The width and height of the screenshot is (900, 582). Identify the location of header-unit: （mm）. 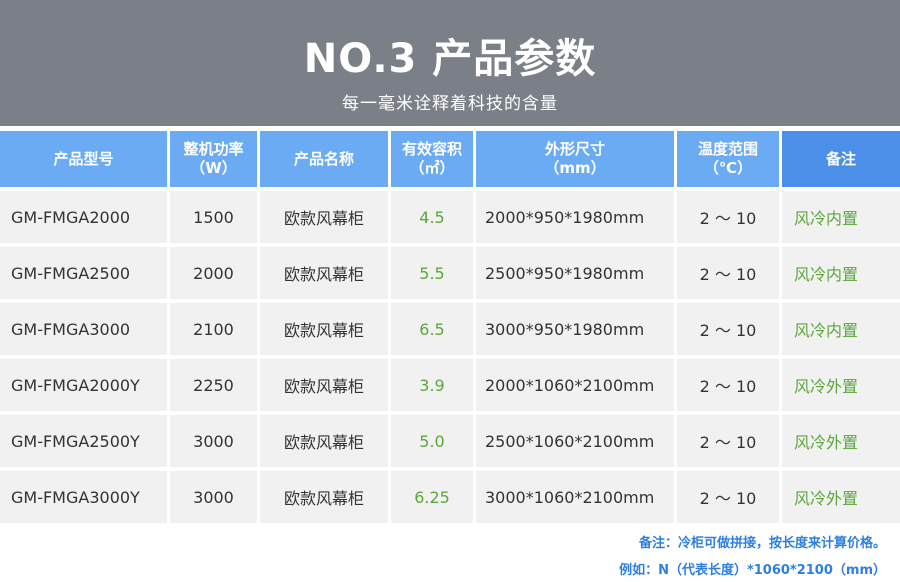
(575, 168).